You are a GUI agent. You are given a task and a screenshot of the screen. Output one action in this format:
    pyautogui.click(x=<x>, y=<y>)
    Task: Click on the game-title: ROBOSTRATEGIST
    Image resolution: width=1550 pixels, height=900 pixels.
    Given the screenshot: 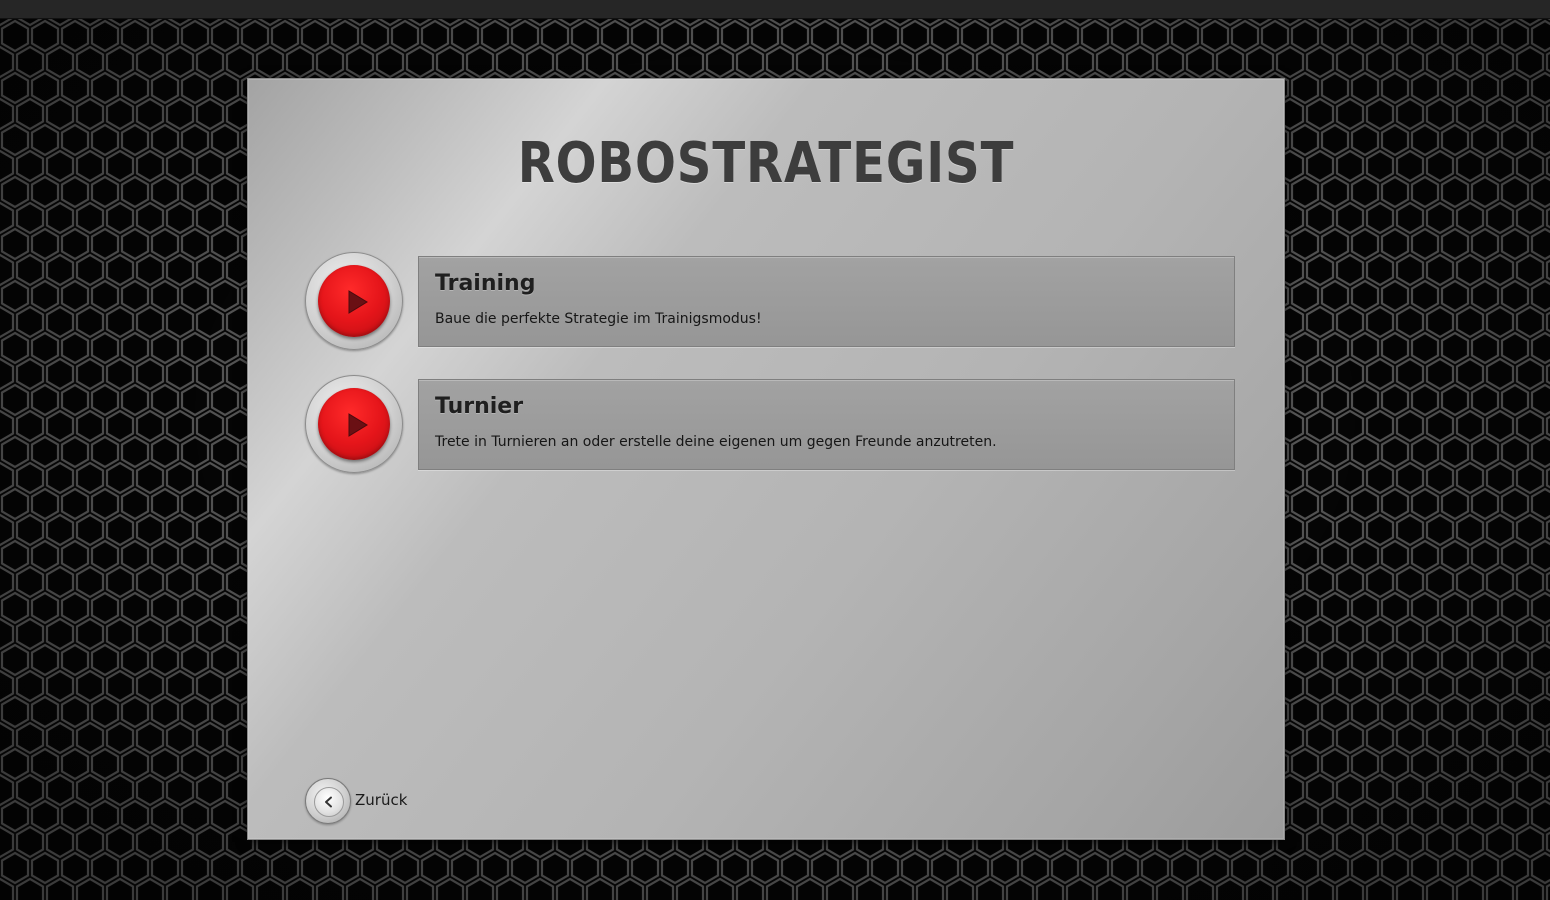 What is the action you would take?
    pyautogui.click(x=766, y=163)
    